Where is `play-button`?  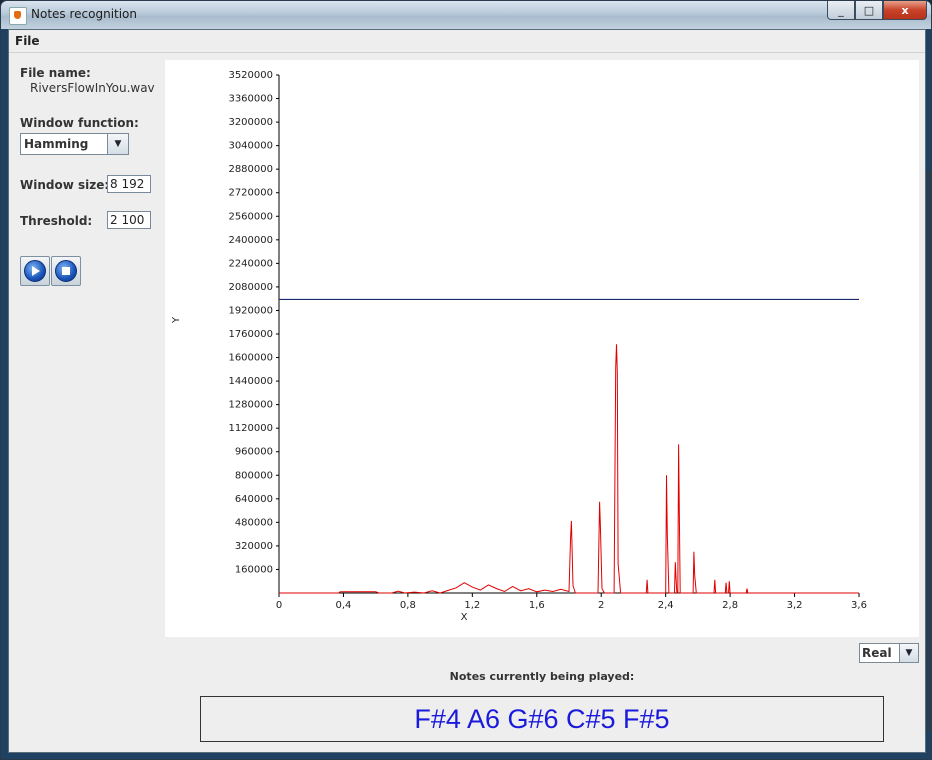
play-button is located at coordinates (35, 271).